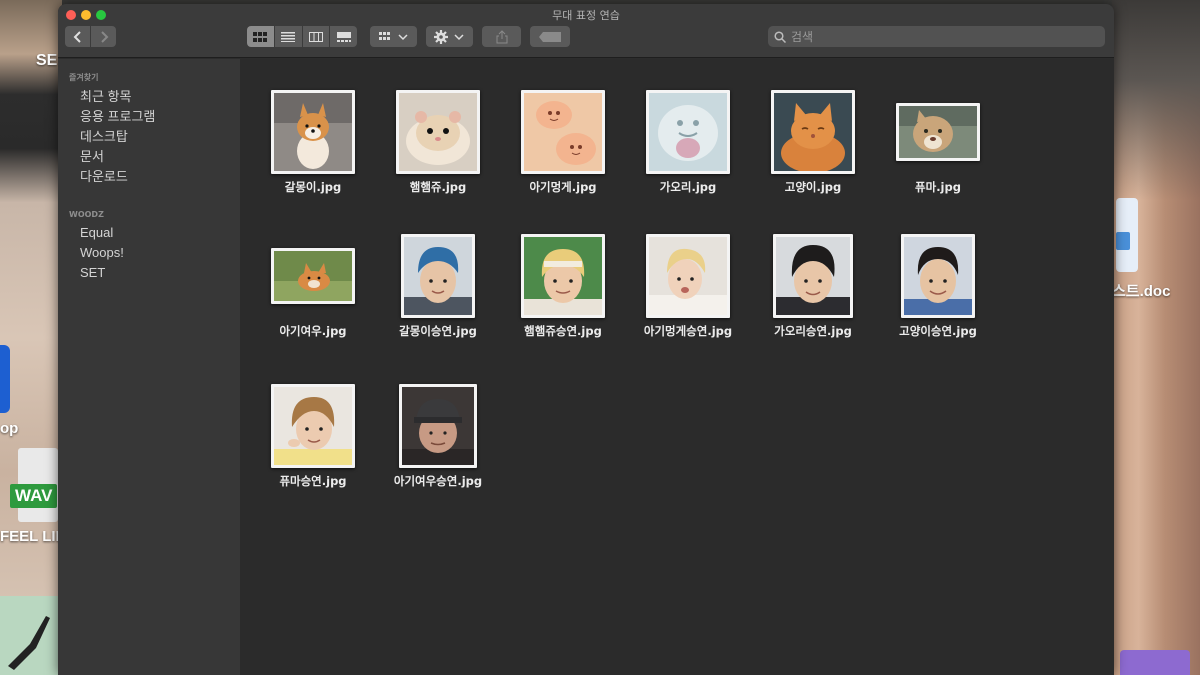 Image resolution: width=1200 pixels, height=675 pixels. I want to click on columns-icon, so click(315, 36).